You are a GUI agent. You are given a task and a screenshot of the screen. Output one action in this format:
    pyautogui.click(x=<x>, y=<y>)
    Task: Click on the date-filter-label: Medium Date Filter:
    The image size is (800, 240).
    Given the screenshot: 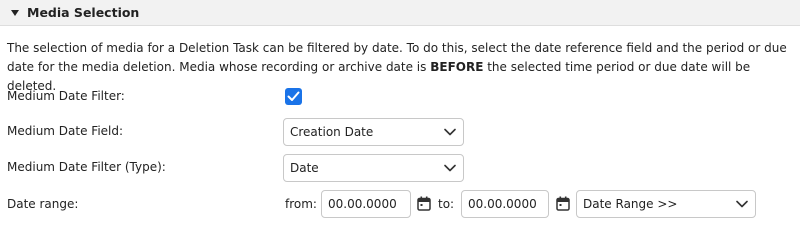 What is the action you would take?
    pyautogui.click(x=66, y=96)
    